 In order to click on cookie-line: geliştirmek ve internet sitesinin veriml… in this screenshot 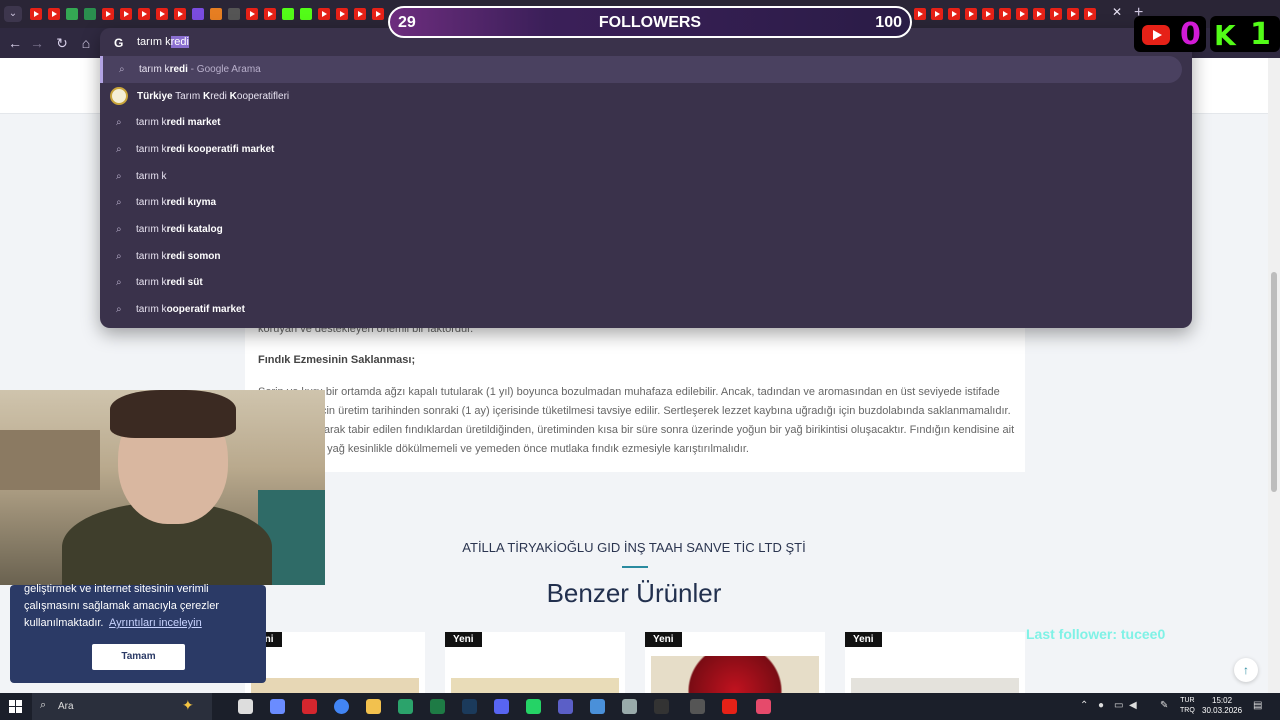, I will do `click(116, 589)`.